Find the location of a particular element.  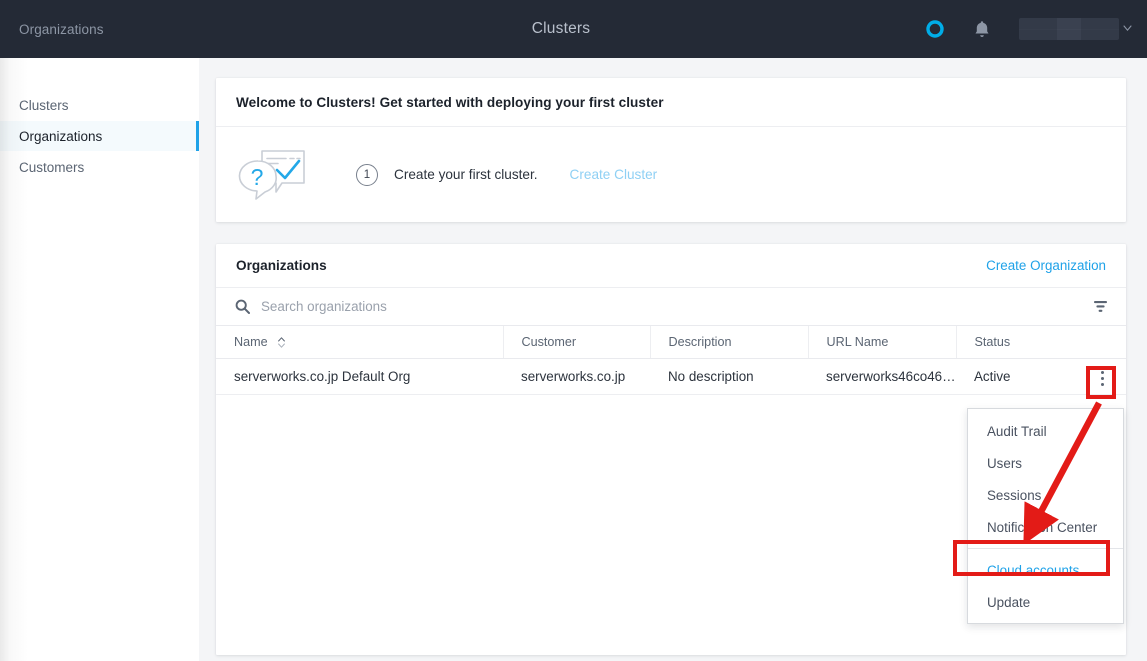

cell-name: serverworks.co.jp Default Org is located at coordinates (359, 376).